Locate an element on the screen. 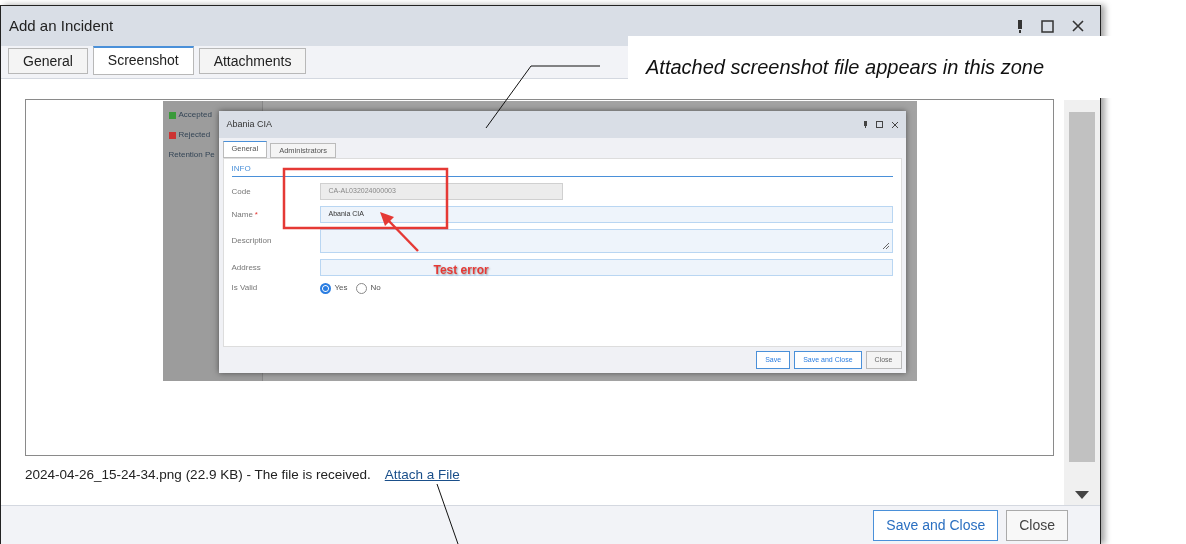 Image resolution: width=1186 pixels, height=544 pixels. tab: Screenshot is located at coordinates (143, 60).